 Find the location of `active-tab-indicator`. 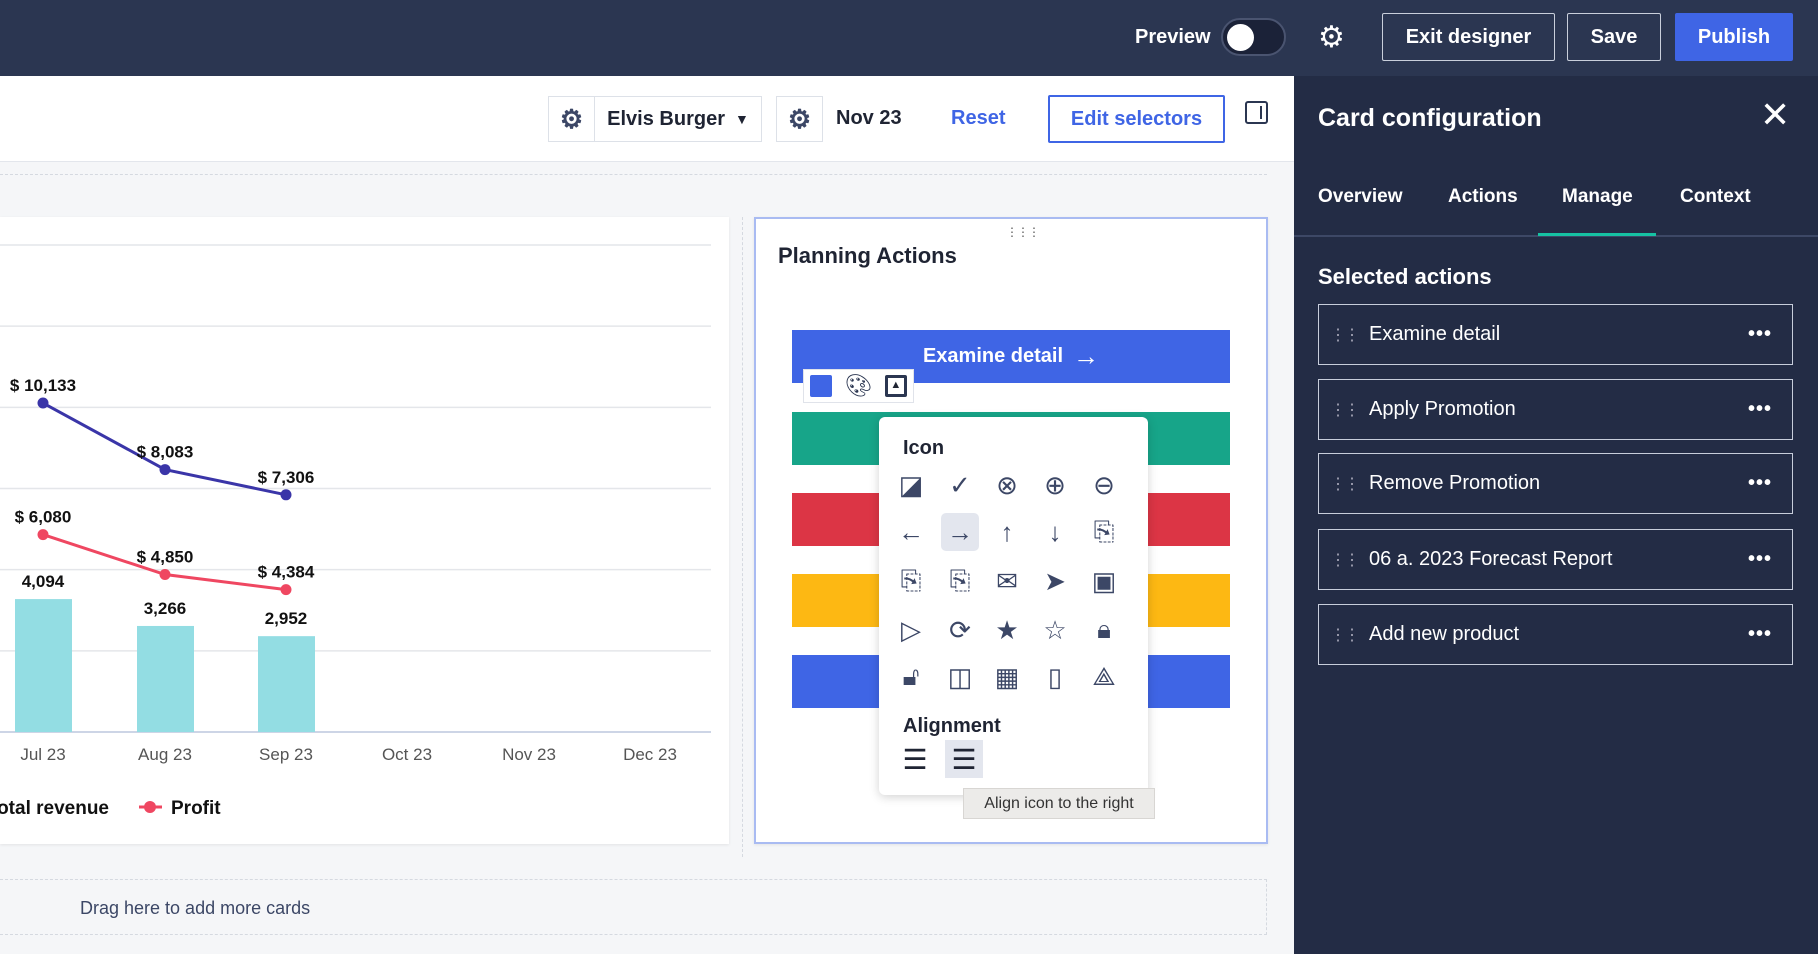

active-tab-indicator is located at coordinates (1597, 234).